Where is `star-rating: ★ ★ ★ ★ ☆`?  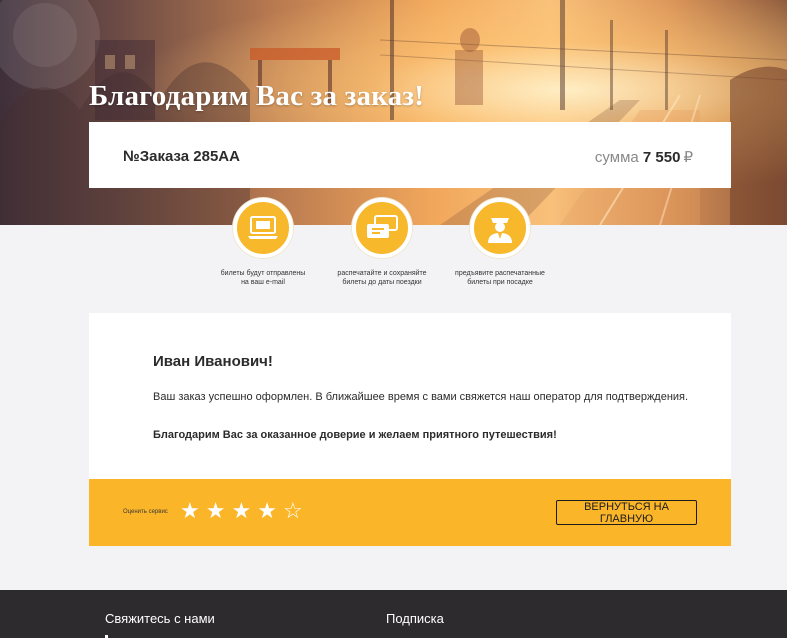
star-rating: ★ ★ ★ ★ ☆ is located at coordinates (241, 511).